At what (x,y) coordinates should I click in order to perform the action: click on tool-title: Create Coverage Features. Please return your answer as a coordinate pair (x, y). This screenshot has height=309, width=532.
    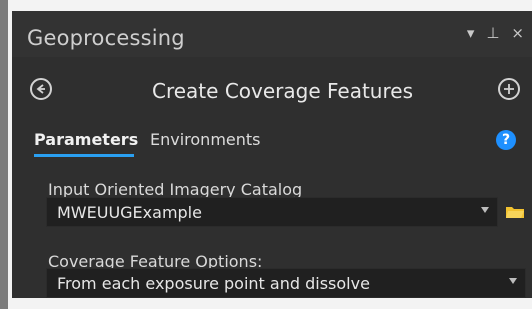
    Looking at the image, I should click on (282, 91).